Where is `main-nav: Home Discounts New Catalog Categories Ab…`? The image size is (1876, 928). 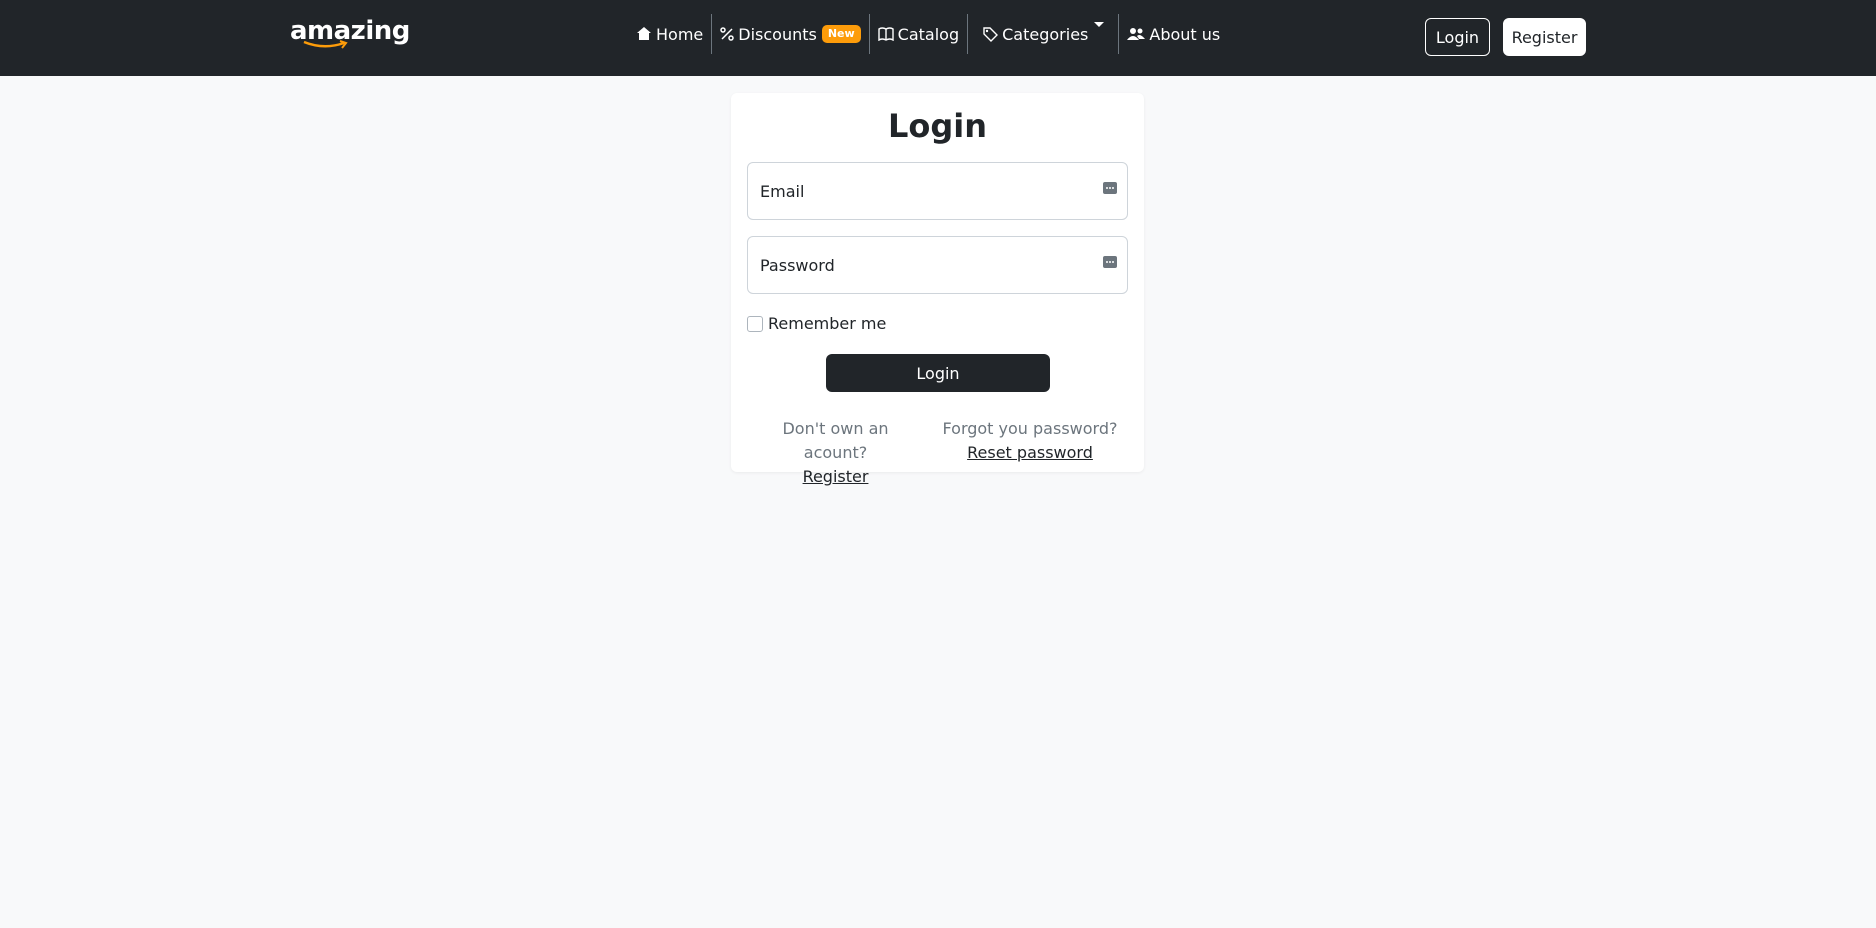
main-nav: Home Discounts New Catalog Categories Ab… is located at coordinates (928, 34).